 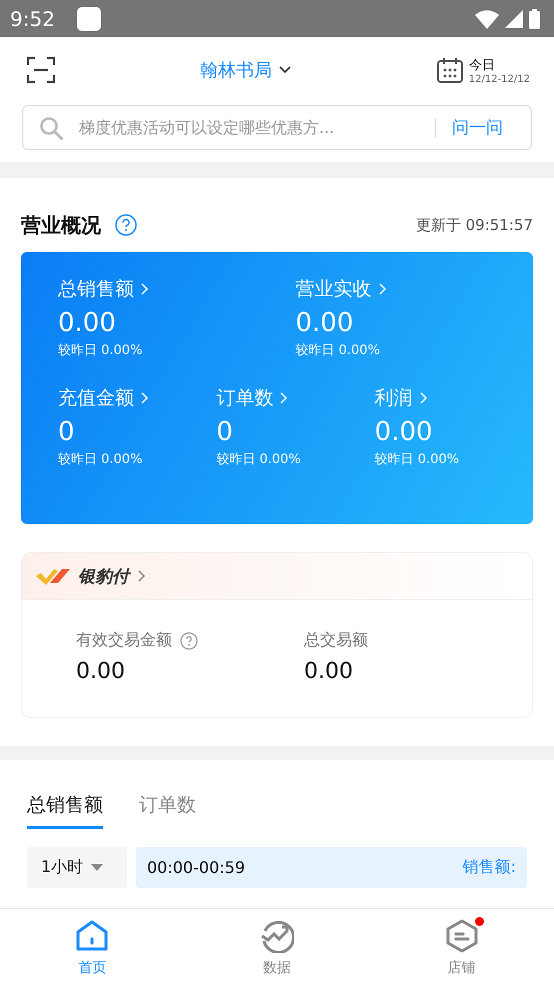 What do you see at coordinates (124, 640) in the screenshot?
I see `payment-label: 有效交易金额` at bounding box center [124, 640].